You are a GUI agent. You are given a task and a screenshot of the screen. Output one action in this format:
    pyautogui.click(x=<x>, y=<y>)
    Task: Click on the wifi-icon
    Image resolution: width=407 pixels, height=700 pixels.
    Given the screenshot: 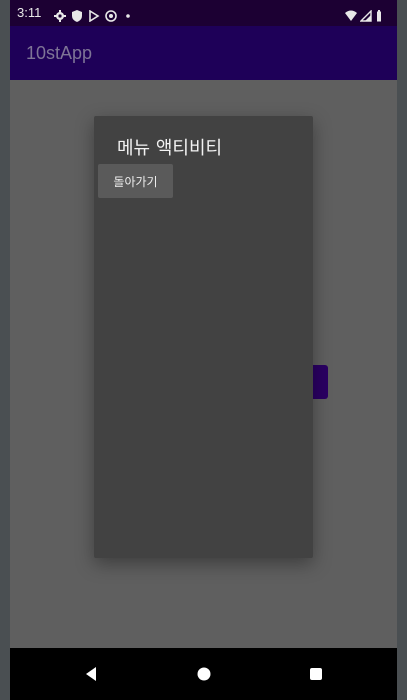 What is the action you would take?
    pyautogui.click(x=351, y=14)
    